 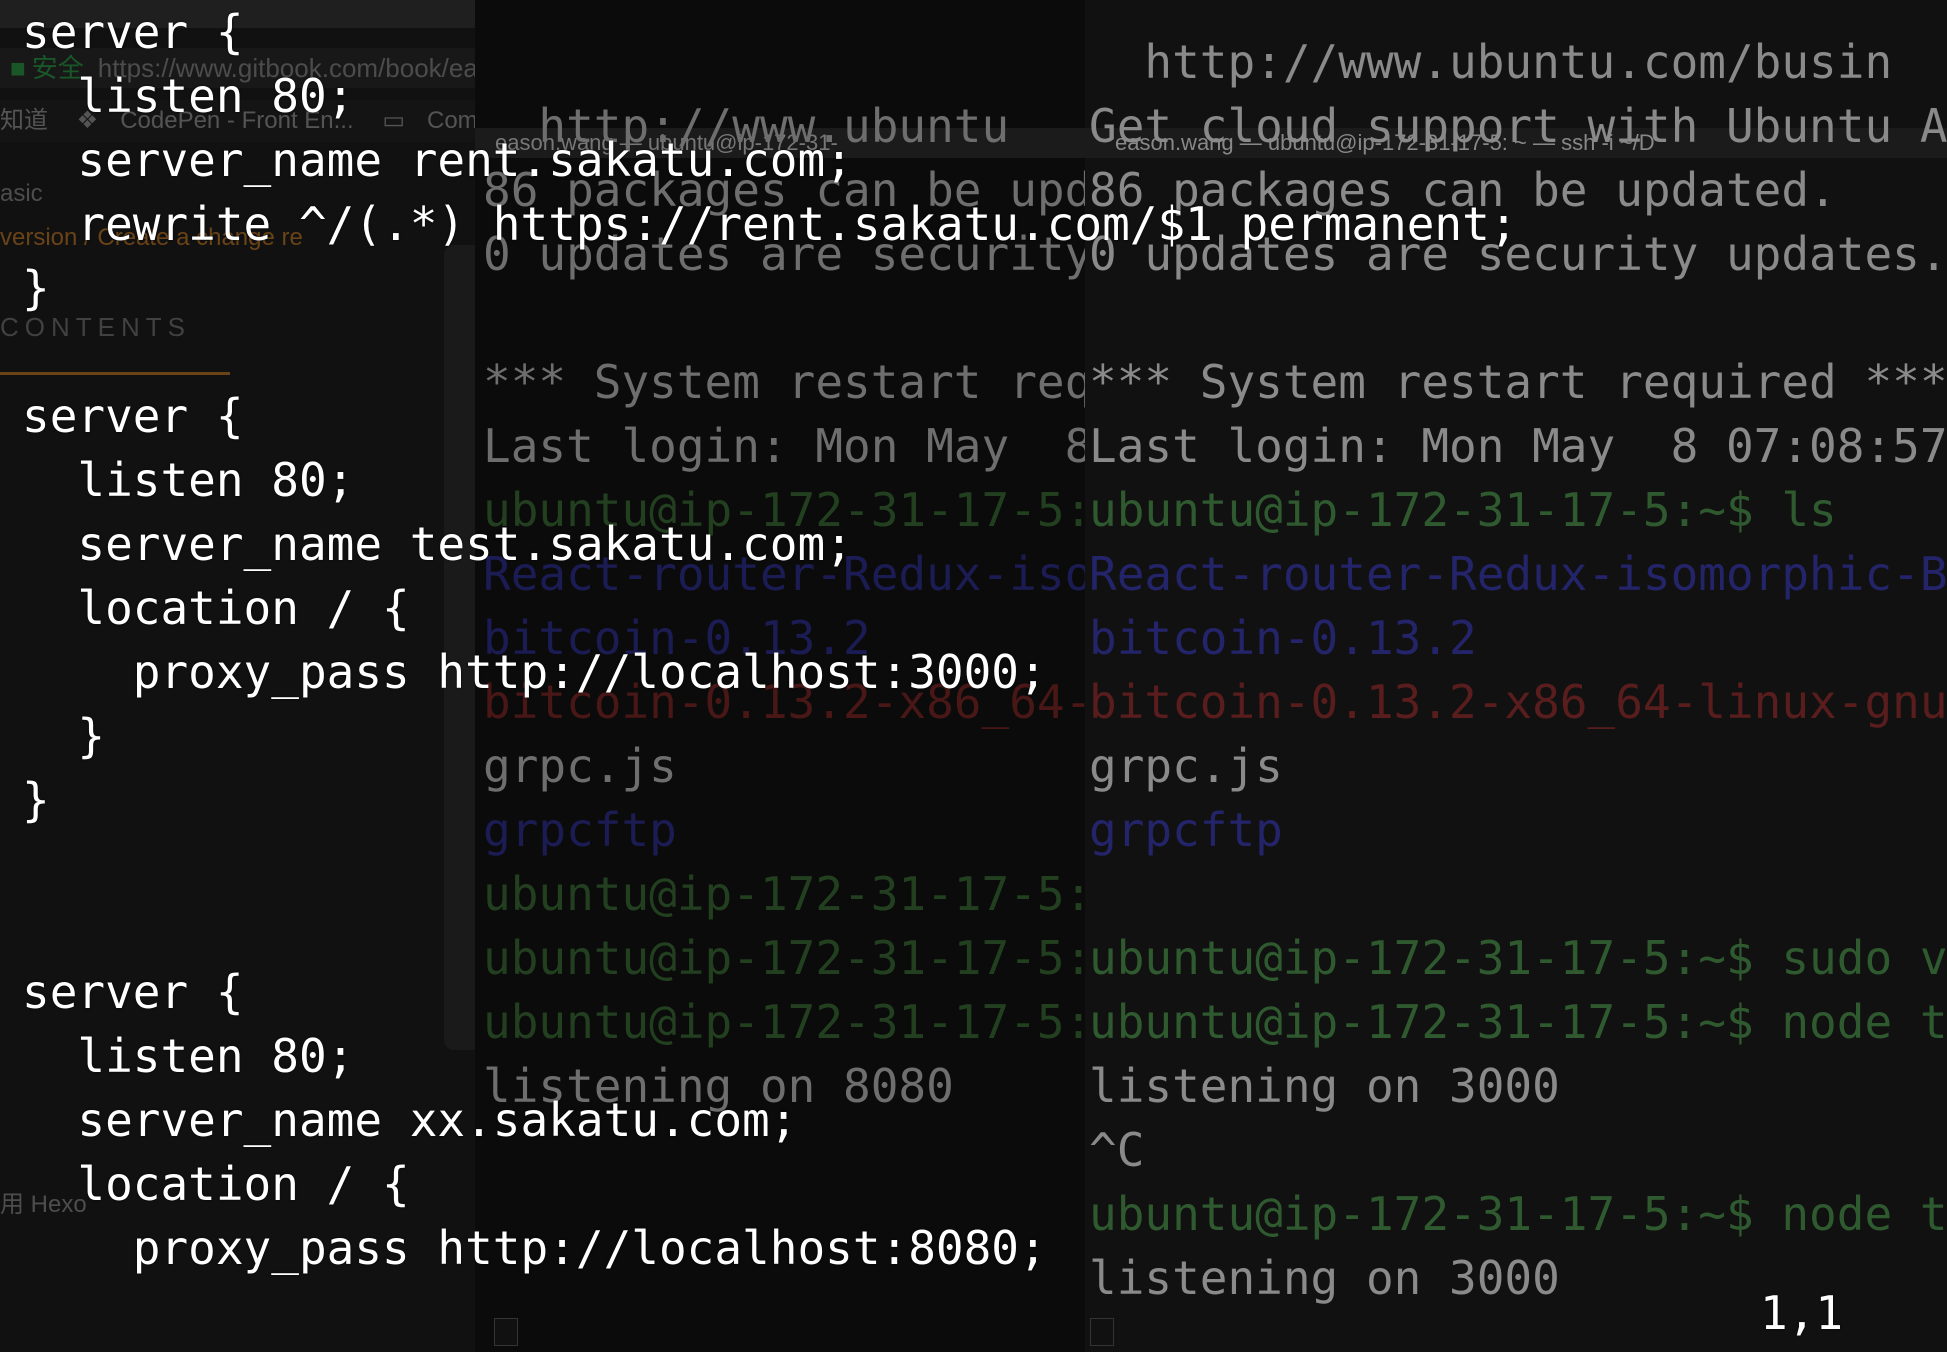 I want to click on cursor-position-indicator: 1,1, so click(x=1802, y=1313).